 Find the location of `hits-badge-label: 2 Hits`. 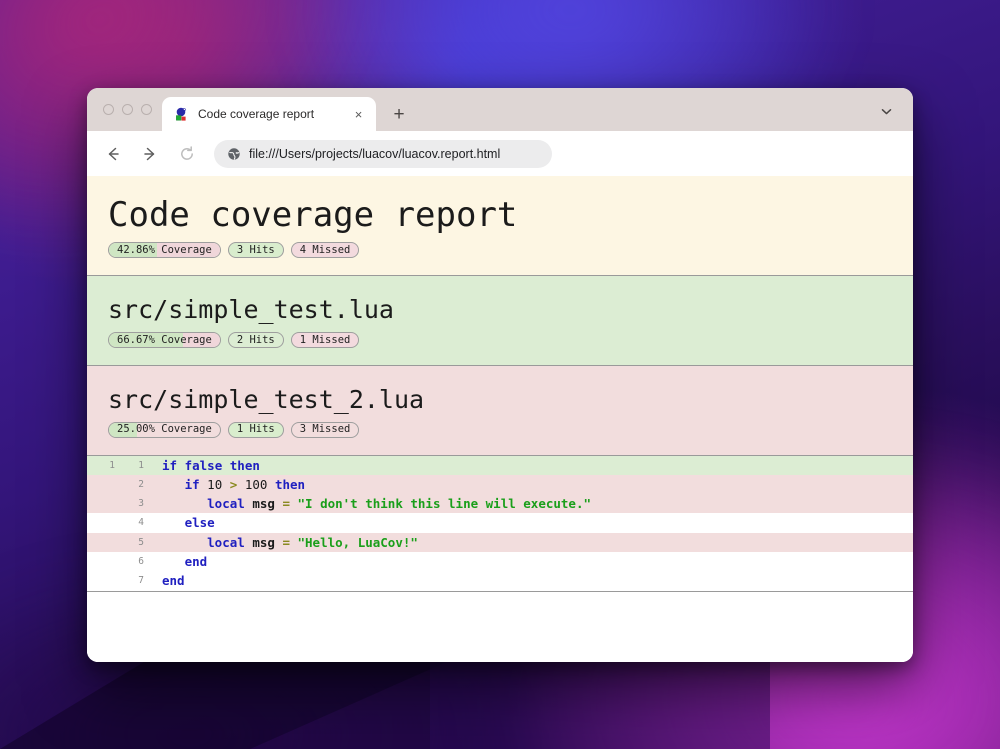

hits-badge-label: 2 Hits is located at coordinates (255, 339).